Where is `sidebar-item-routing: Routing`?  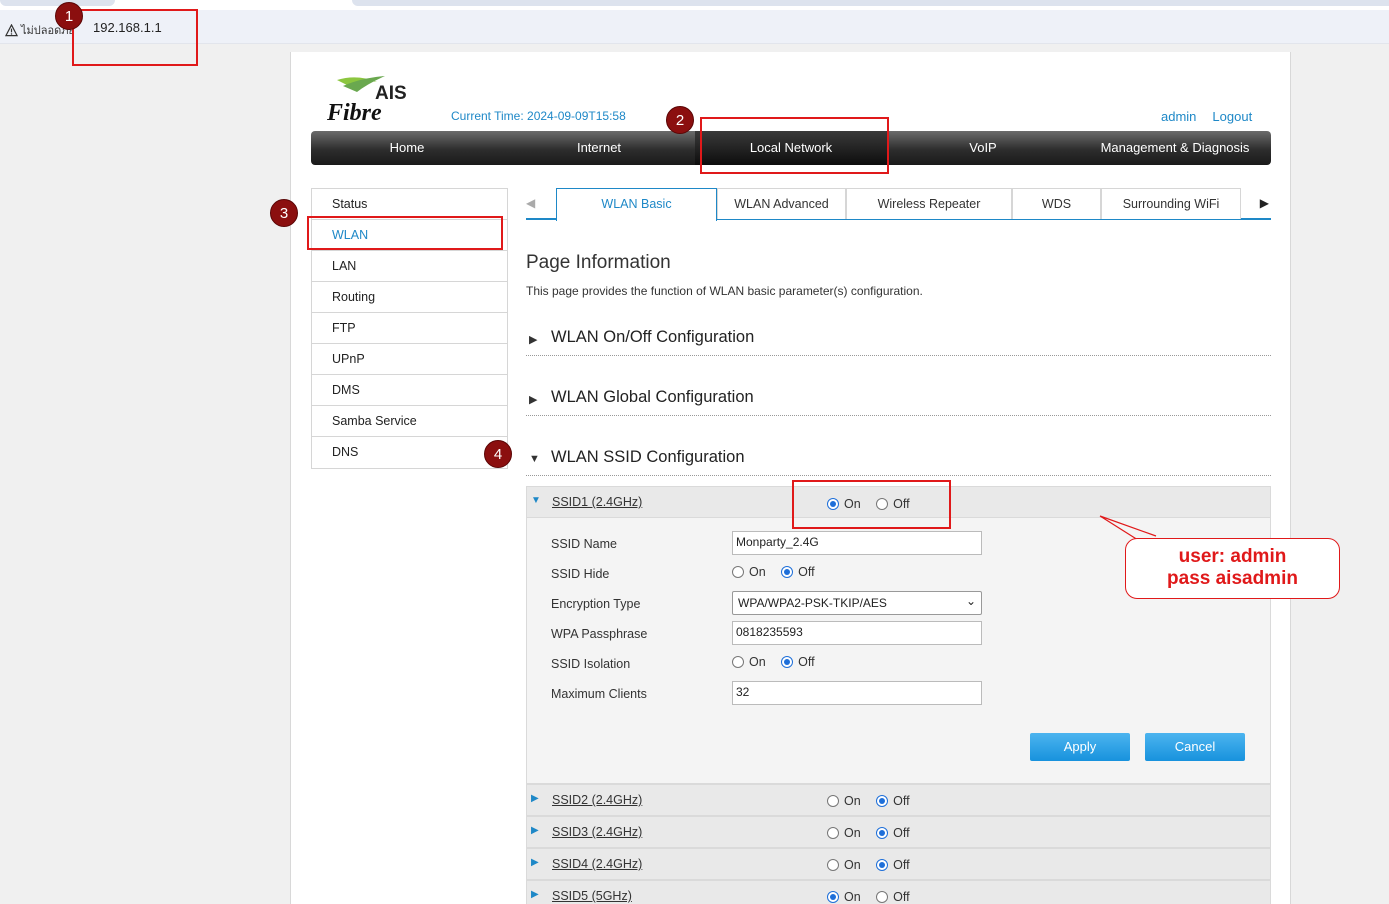 sidebar-item-routing: Routing is located at coordinates (409, 297).